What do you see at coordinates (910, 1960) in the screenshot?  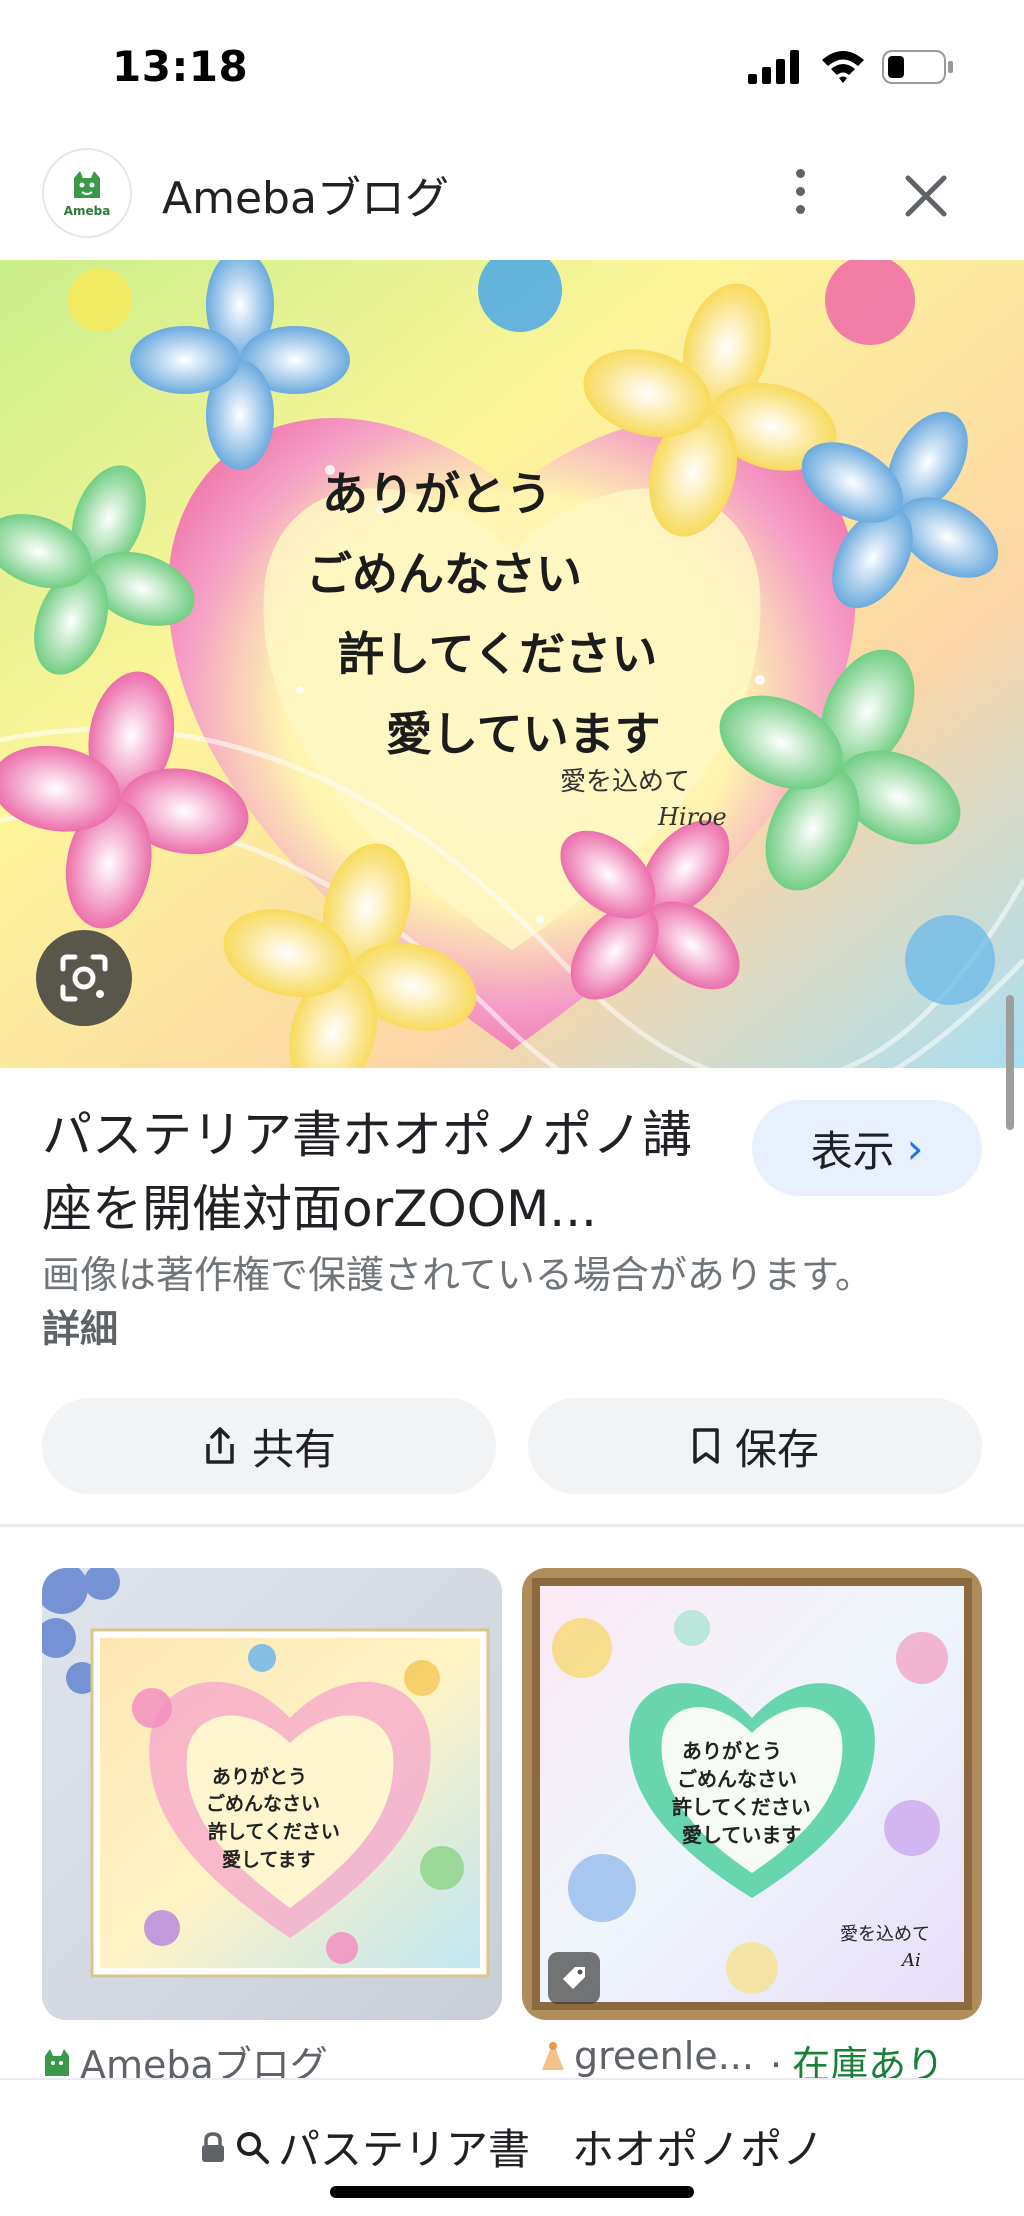 I see `card2-signature-2: Ai` at bounding box center [910, 1960].